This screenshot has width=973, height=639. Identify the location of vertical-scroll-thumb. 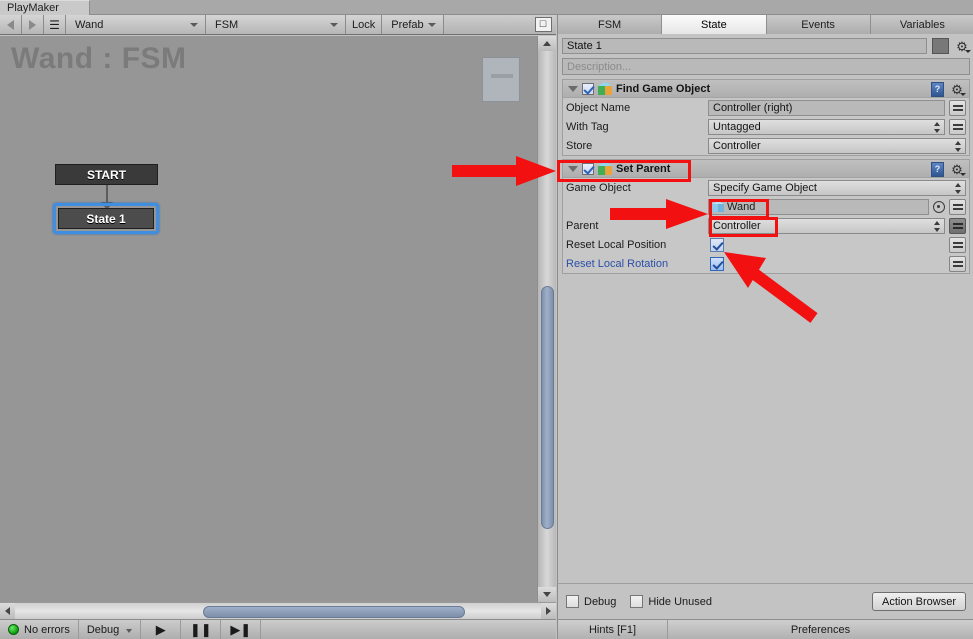
(547, 407).